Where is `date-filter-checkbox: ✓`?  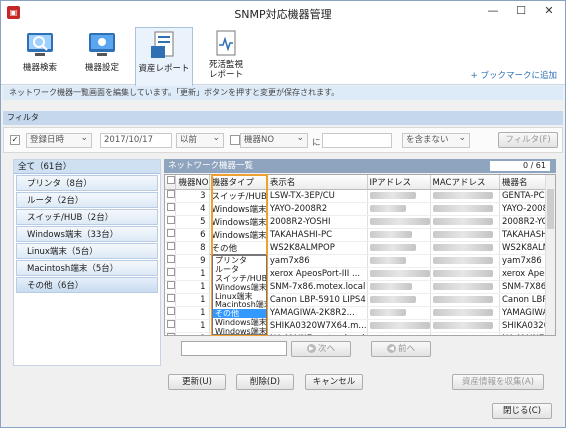 date-filter-checkbox: ✓ is located at coordinates (15, 140).